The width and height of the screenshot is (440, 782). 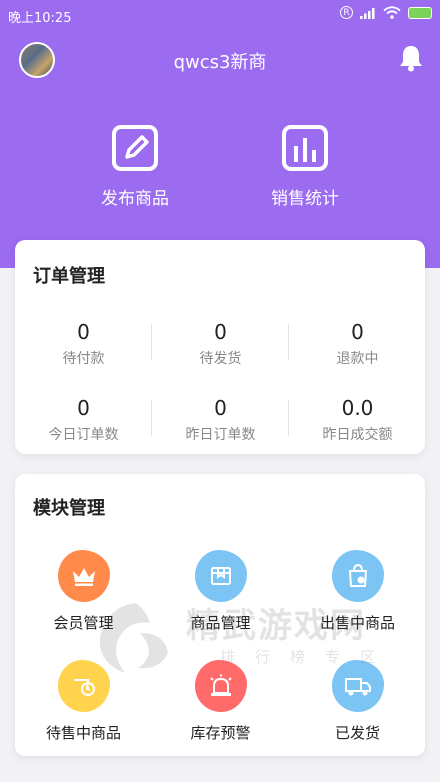 I want to click on module-label: 会员管理, so click(x=83, y=623).